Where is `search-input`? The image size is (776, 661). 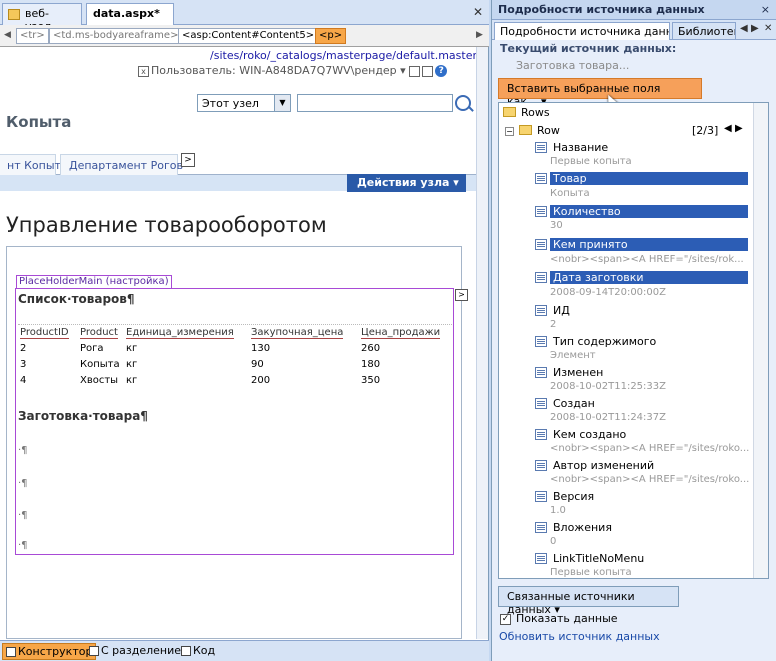 search-input is located at coordinates (375, 103).